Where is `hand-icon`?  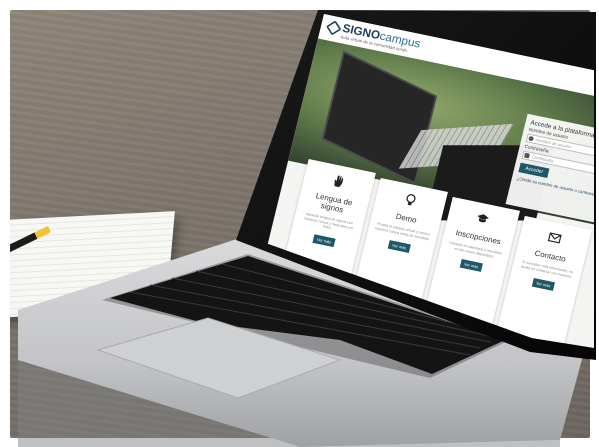
hand-icon is located at coordinates (339, 181).